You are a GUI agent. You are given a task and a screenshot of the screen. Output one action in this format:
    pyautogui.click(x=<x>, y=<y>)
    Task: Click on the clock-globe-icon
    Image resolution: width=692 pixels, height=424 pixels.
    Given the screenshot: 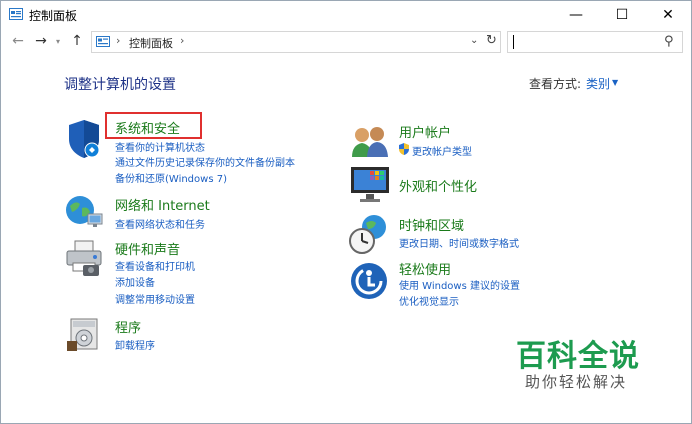 What is the action you would take?
    pyautogui.click(x=369, y=234)
    